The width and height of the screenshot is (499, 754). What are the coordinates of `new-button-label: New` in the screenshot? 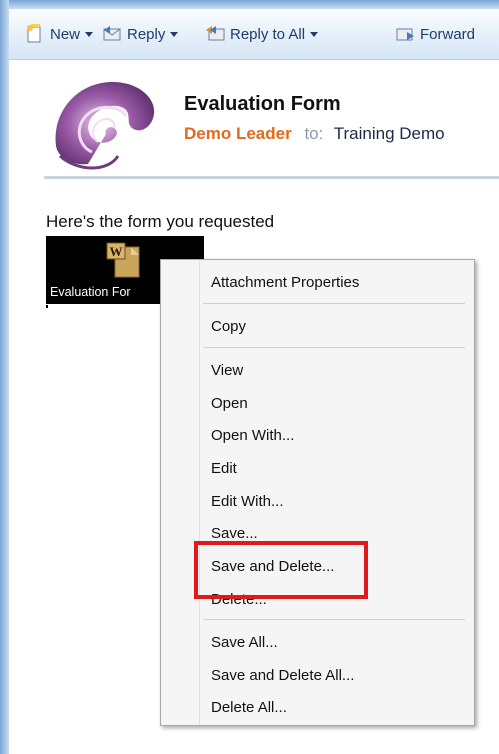 It's located at (65, 34).